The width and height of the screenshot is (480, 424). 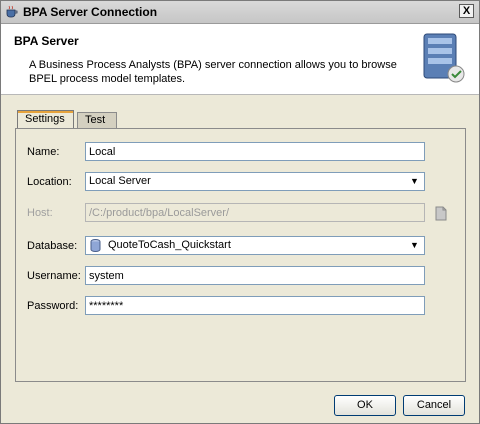 What do you see at coordinates (49, 182) in the screenshot?
I see `location-label: Location:` at bounding box center [49, 182].